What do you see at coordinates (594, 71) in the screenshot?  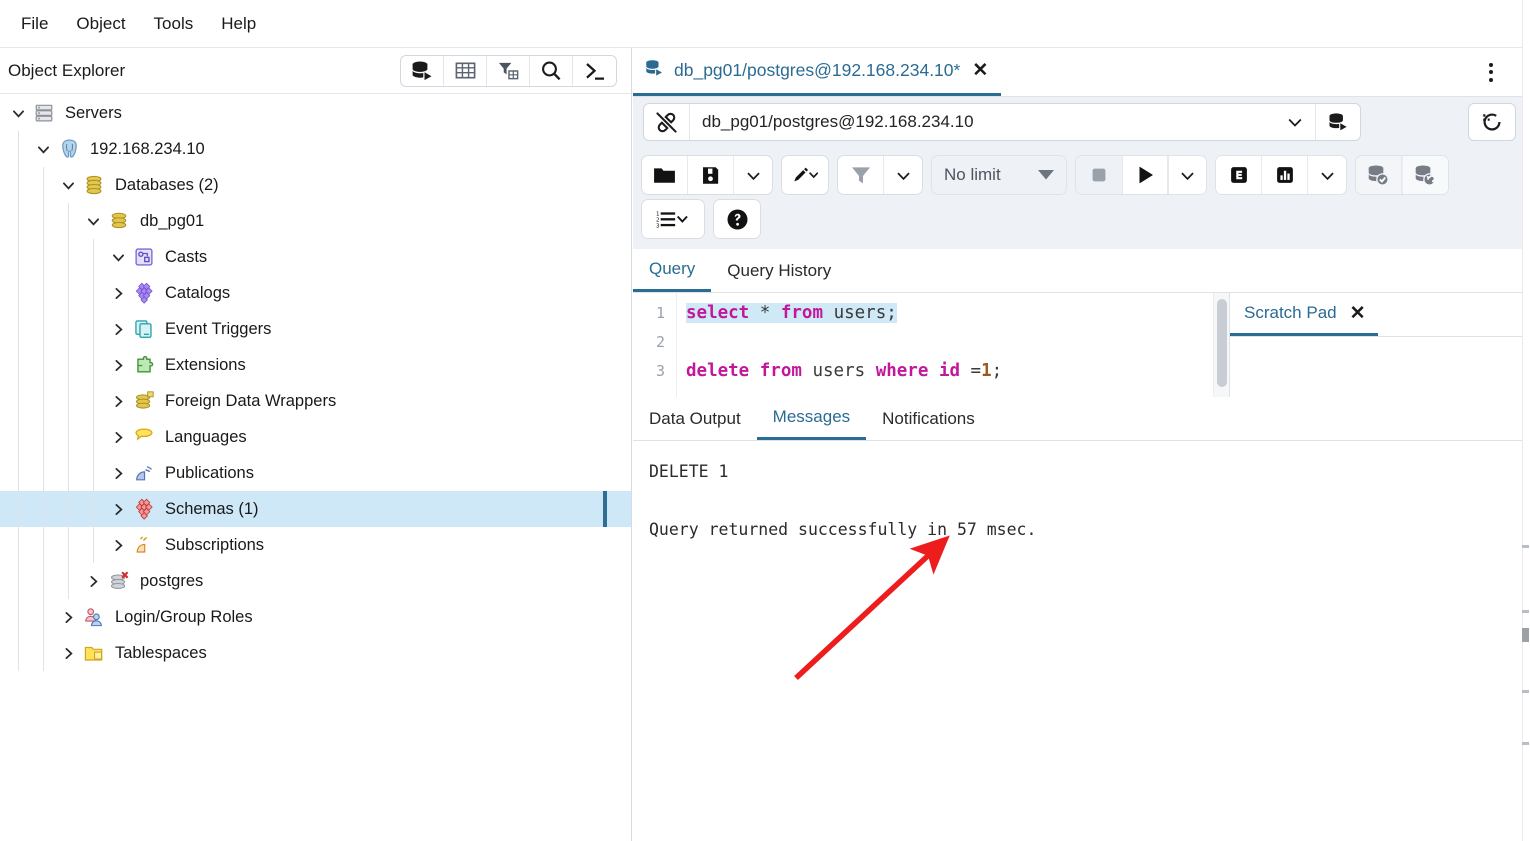 I see `psql-terminal-icon` at bounding box center [594, 71].